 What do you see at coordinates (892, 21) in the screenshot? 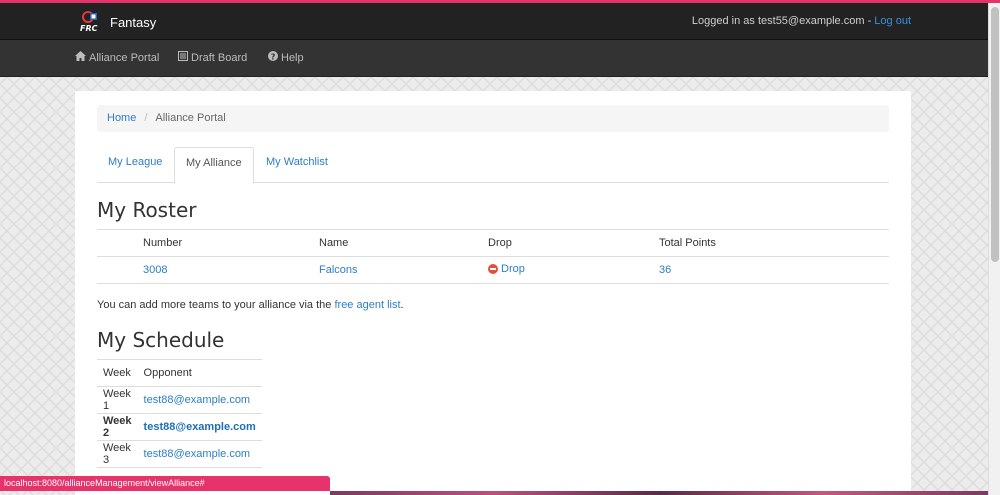
I see `logout-link: Log out` at bounding box center [892, 21].